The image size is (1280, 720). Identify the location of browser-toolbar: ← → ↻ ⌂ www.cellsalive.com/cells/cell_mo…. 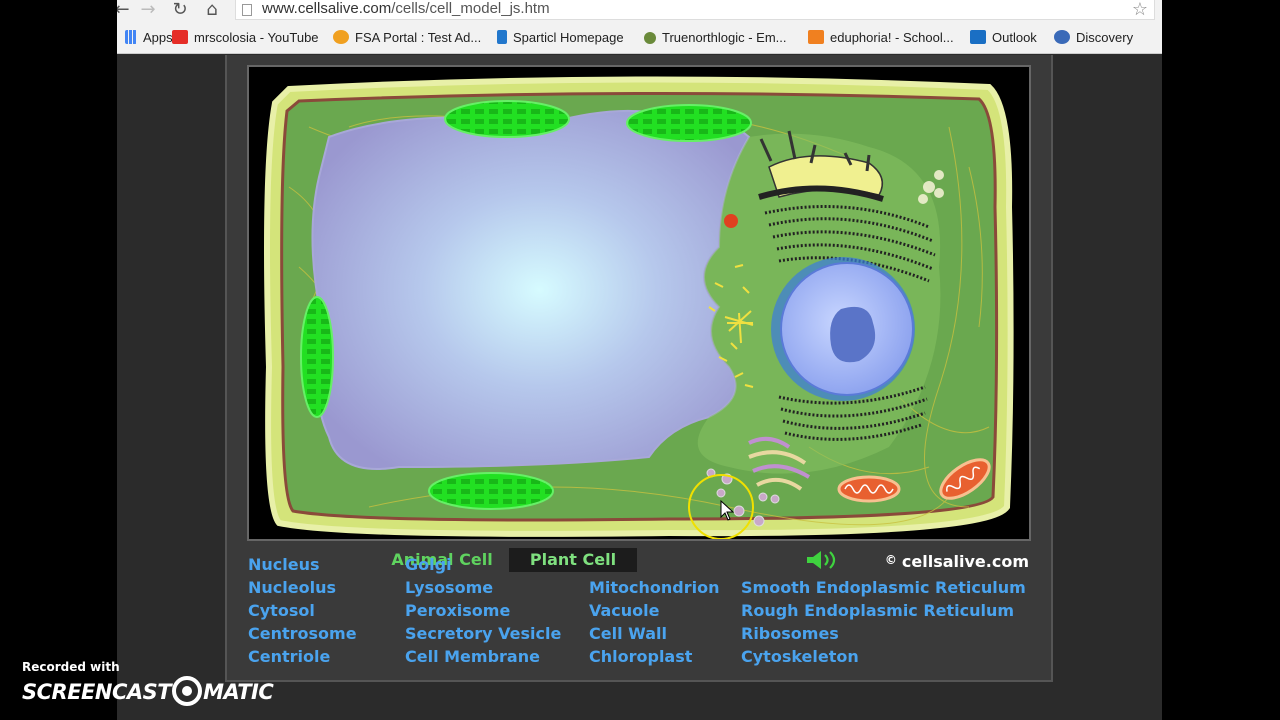
(639, 11).